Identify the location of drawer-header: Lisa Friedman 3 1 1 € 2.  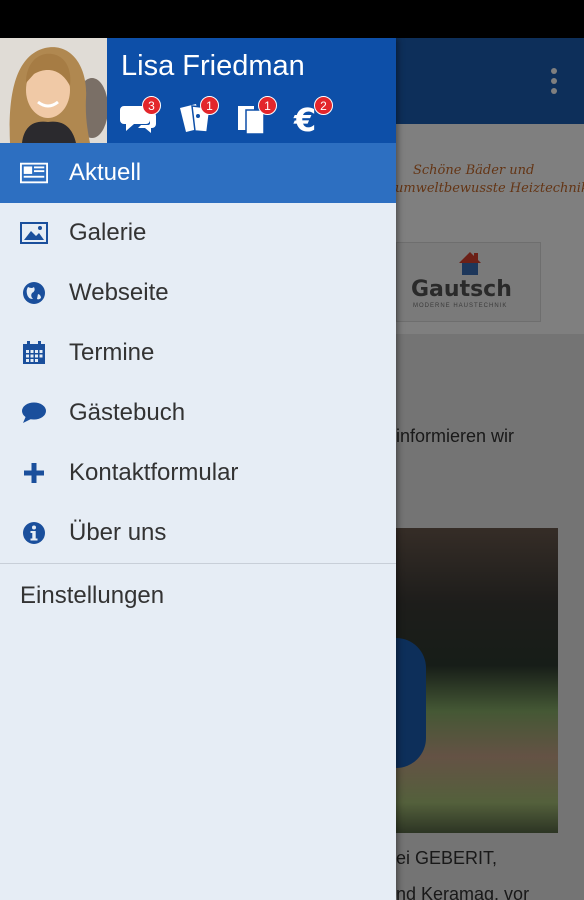
(198, 90).